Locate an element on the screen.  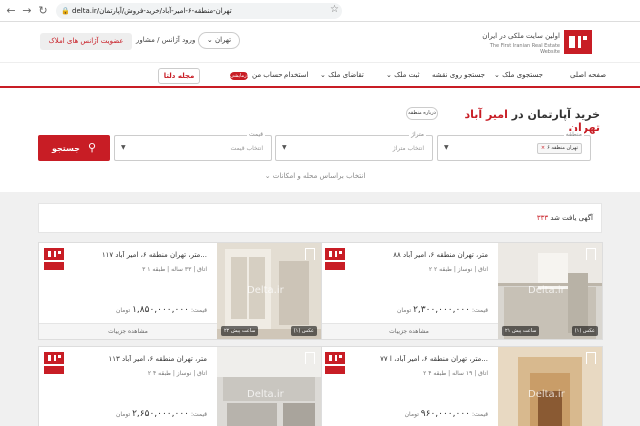
bookmark-star-icon: ☆ is located at coordinates (334, 9).